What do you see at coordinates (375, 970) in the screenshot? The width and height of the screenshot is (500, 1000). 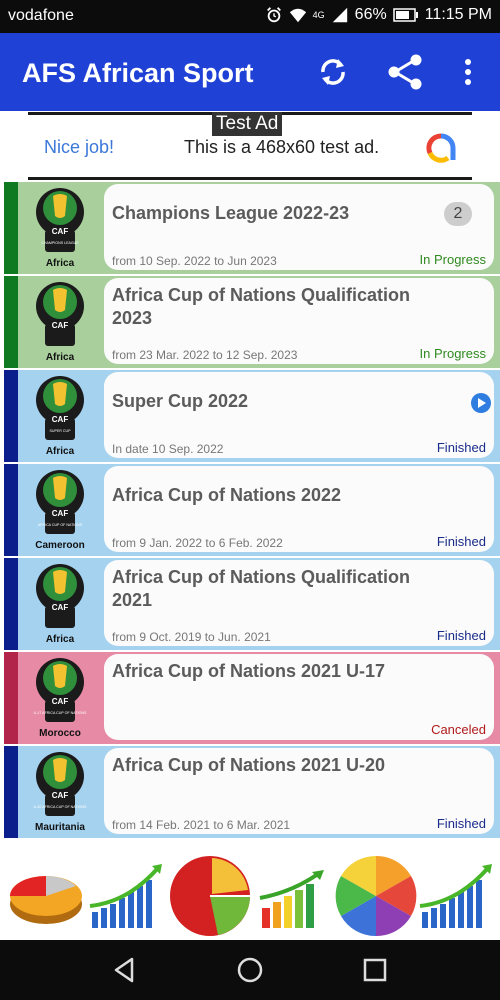 I see `recents-icon` at bounding box center [375, 970].